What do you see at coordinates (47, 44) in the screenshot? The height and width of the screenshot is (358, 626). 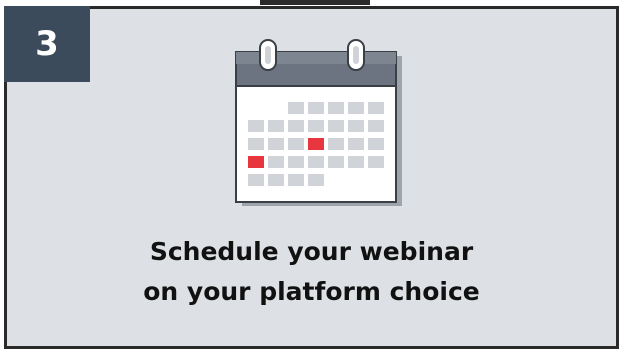 I see `step-number-badge: 3` at bounding box center [47, 44].